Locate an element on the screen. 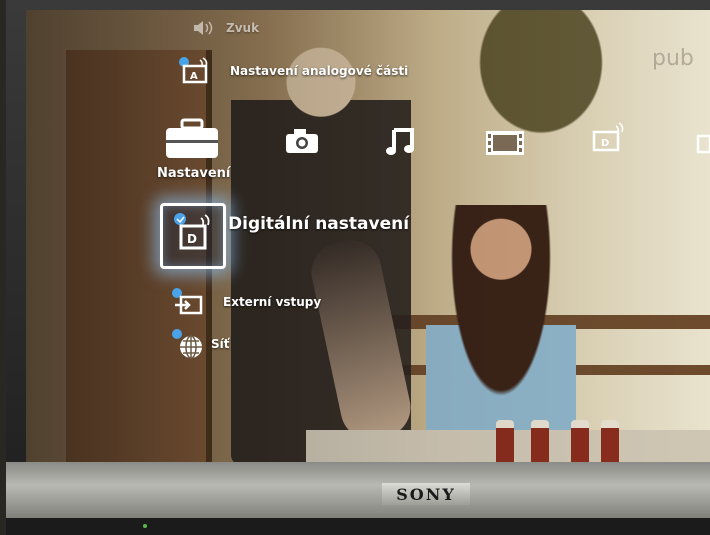  category-settings is located at coordinates (192, 141).